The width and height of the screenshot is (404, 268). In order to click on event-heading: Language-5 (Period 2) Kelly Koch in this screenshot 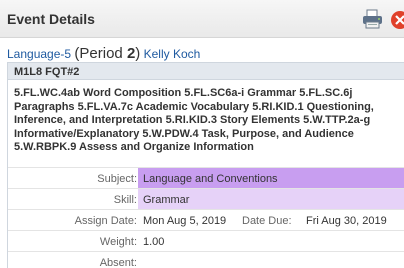, I will do `click(103, 53)`.